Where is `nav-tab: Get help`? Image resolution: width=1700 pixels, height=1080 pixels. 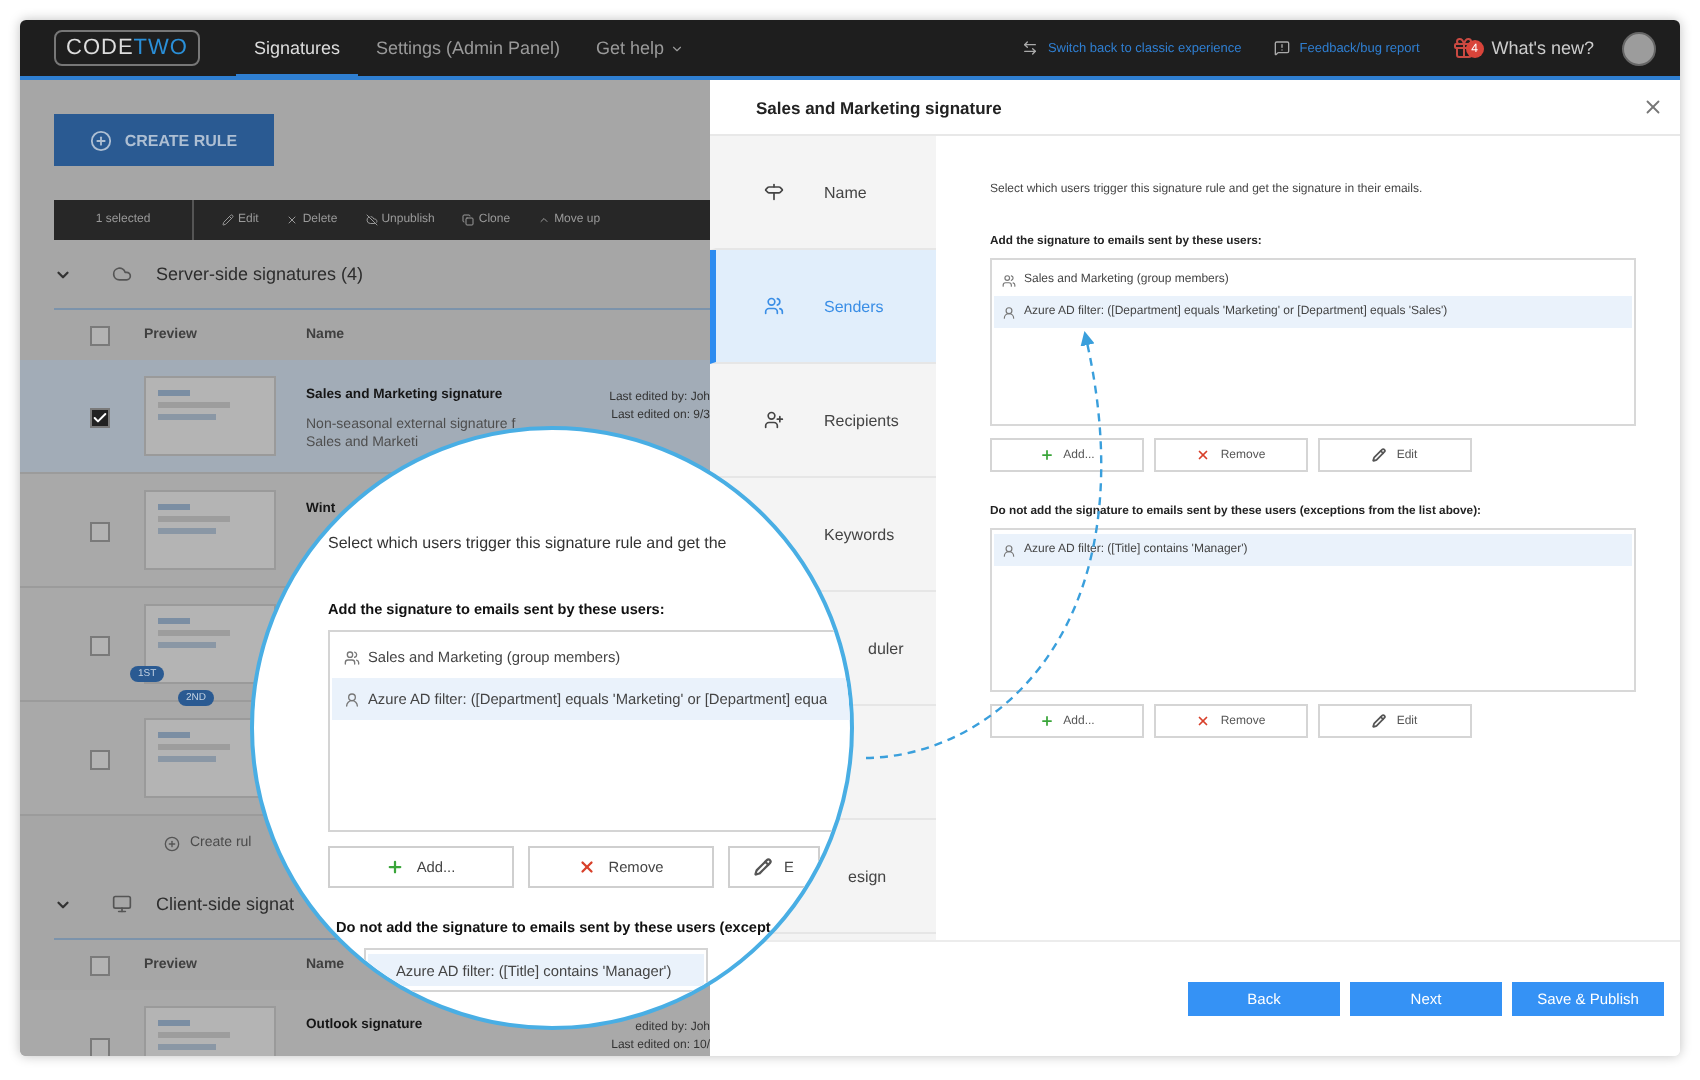 nav-tab: Get help is located at coordinates (640, 50).